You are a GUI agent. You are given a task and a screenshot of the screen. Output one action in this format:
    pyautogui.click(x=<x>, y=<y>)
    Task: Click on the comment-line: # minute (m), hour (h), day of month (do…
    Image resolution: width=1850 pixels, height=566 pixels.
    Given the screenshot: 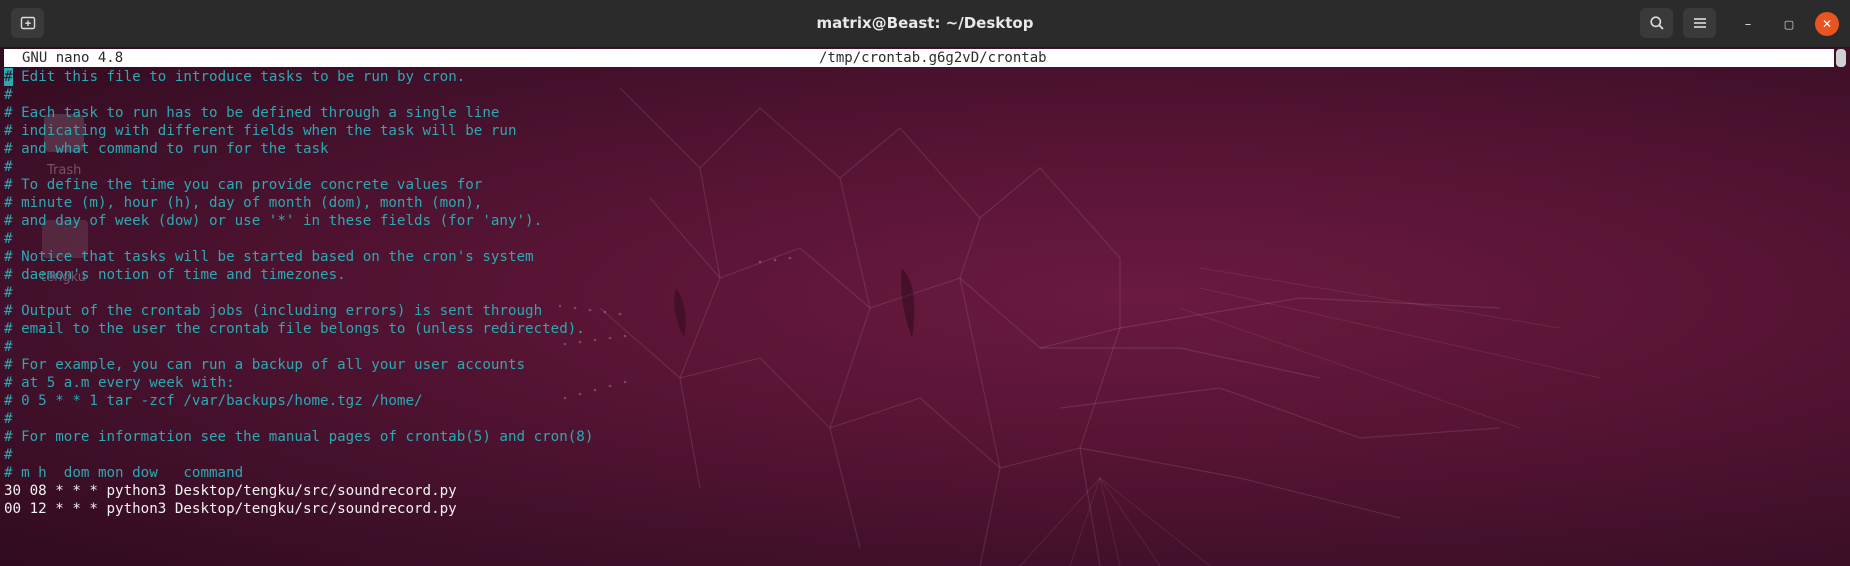 What is the action you would take?
    pyautogui.click(x=243, y=203)
    